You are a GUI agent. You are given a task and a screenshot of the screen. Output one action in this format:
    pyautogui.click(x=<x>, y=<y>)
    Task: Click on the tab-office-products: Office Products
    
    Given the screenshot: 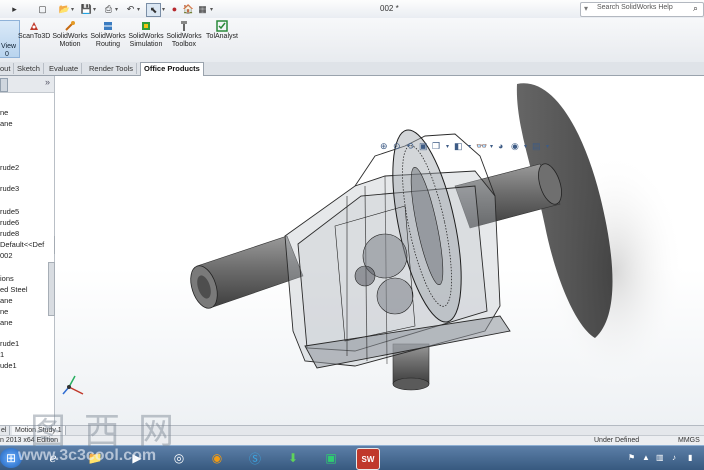 What is the action you would take?
    pyautogui.click(x=172, y=69)
    